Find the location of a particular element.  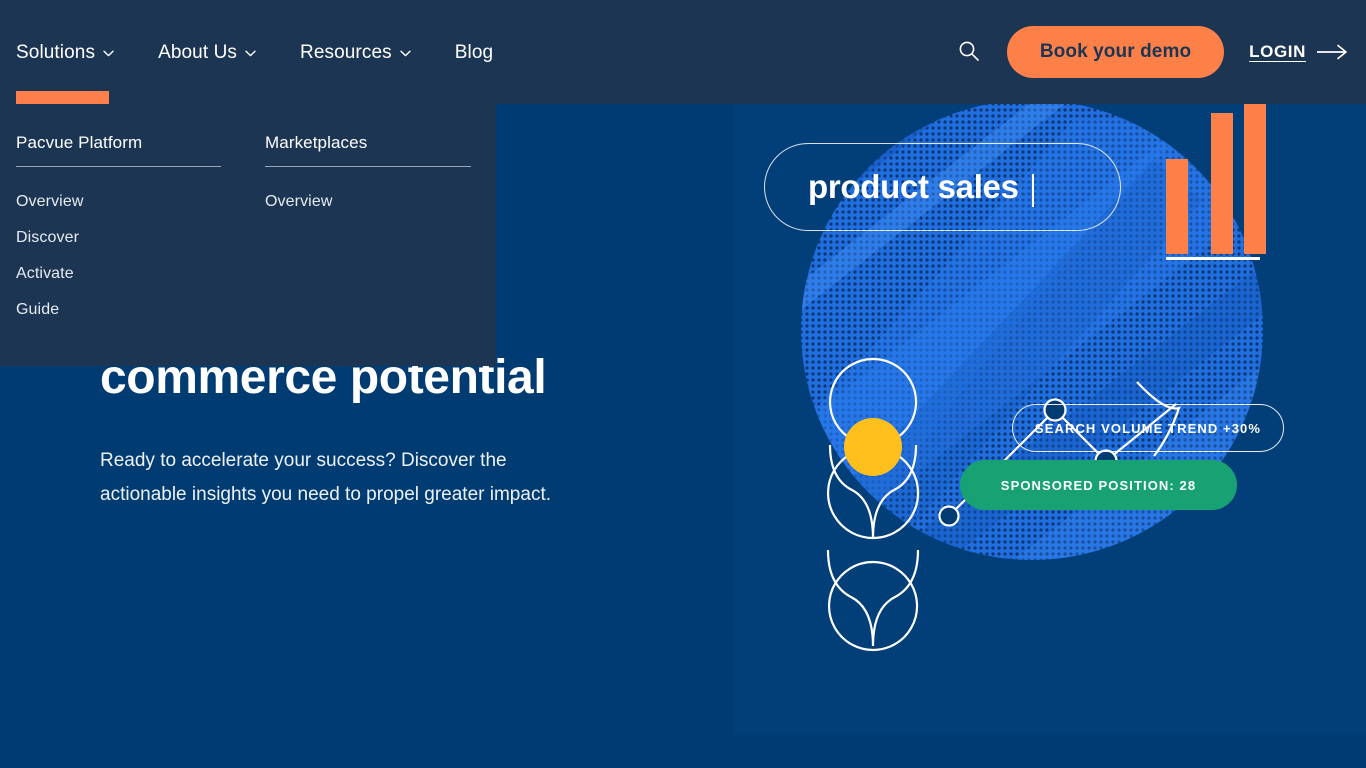

menu-item-marketplaces-overview: Overview is located at coordinates (380, 202).